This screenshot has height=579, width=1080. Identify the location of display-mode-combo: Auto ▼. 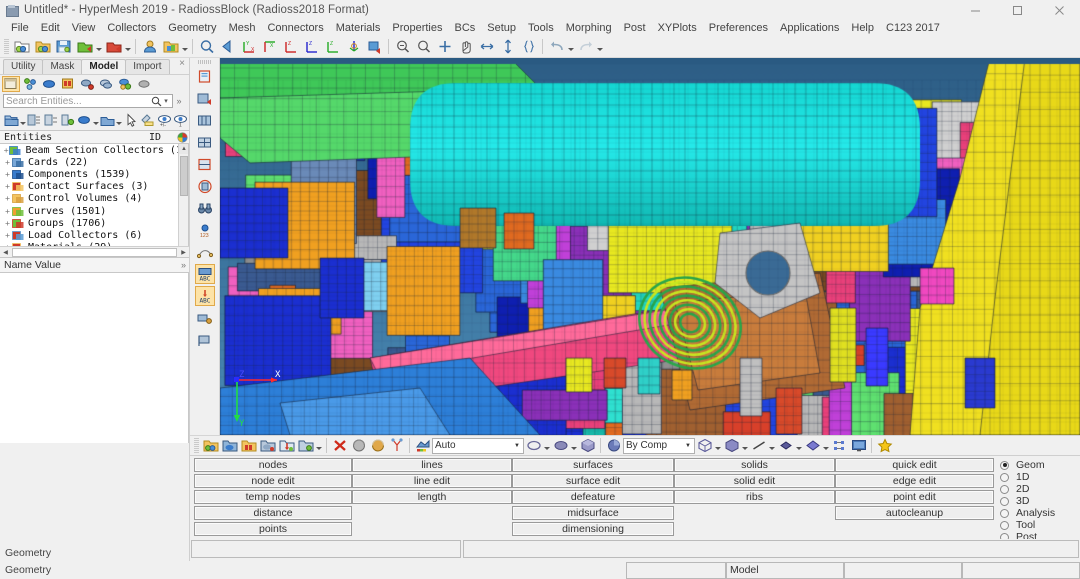
(478, 445).